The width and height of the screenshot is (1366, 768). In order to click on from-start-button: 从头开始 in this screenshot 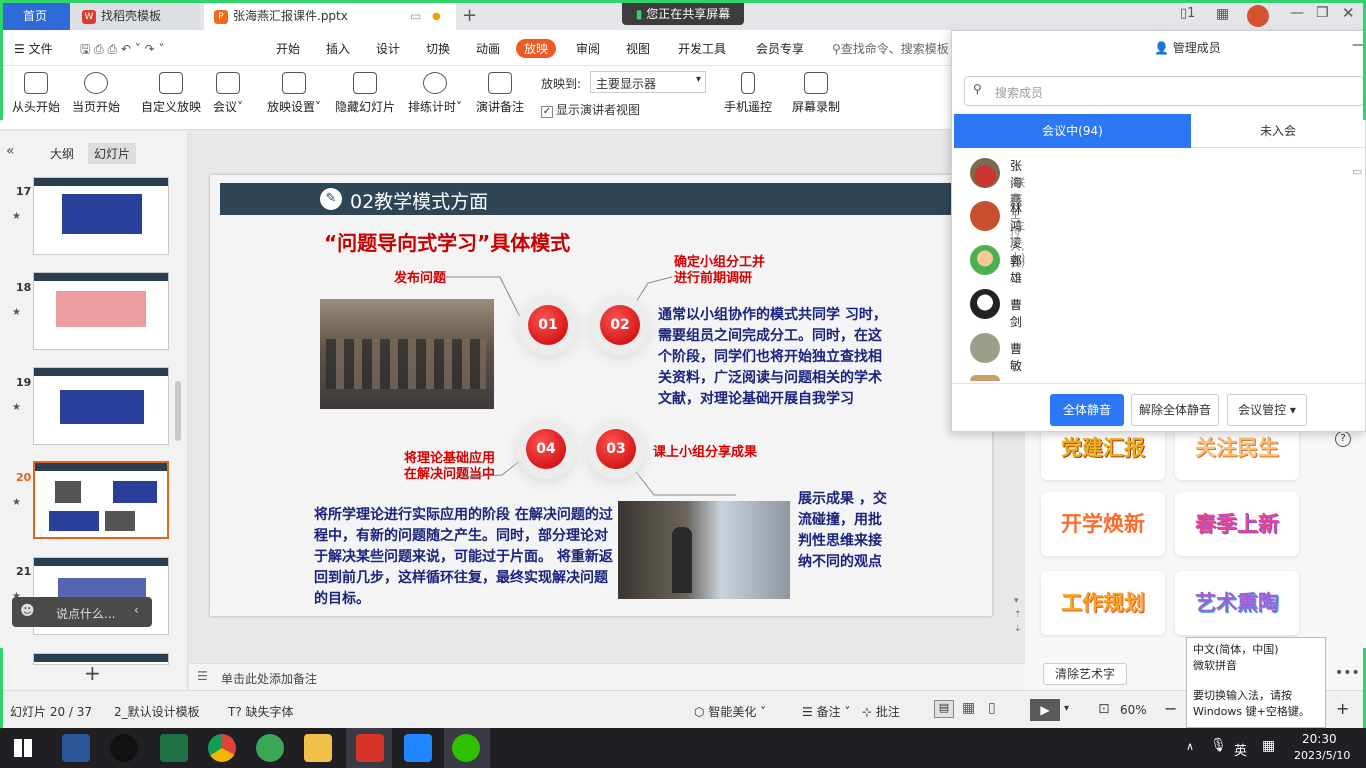, I will do `click(36, 93)`.